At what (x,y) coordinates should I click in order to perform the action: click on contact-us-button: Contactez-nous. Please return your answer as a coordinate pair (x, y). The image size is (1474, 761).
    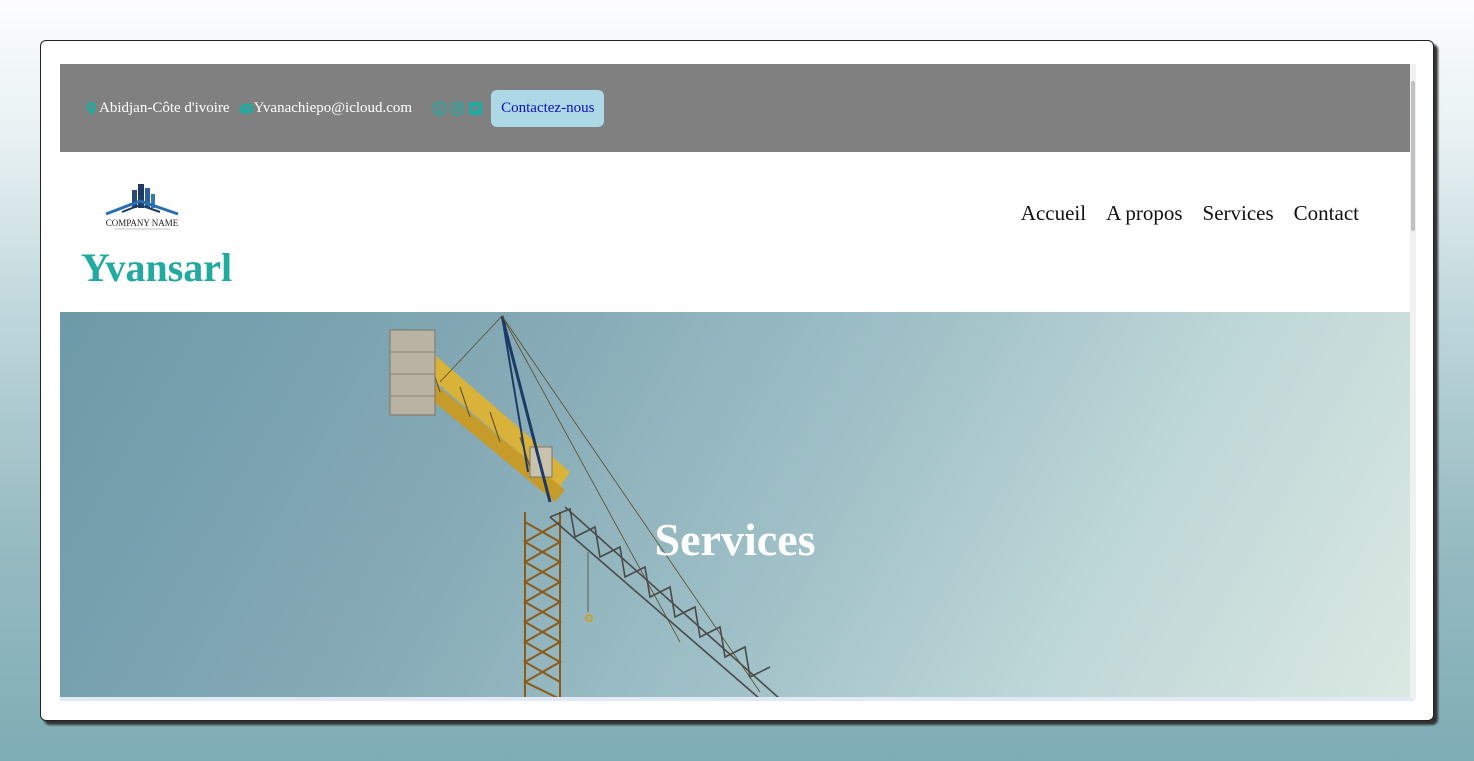
    Looking at the image, I should click on (548, 108).